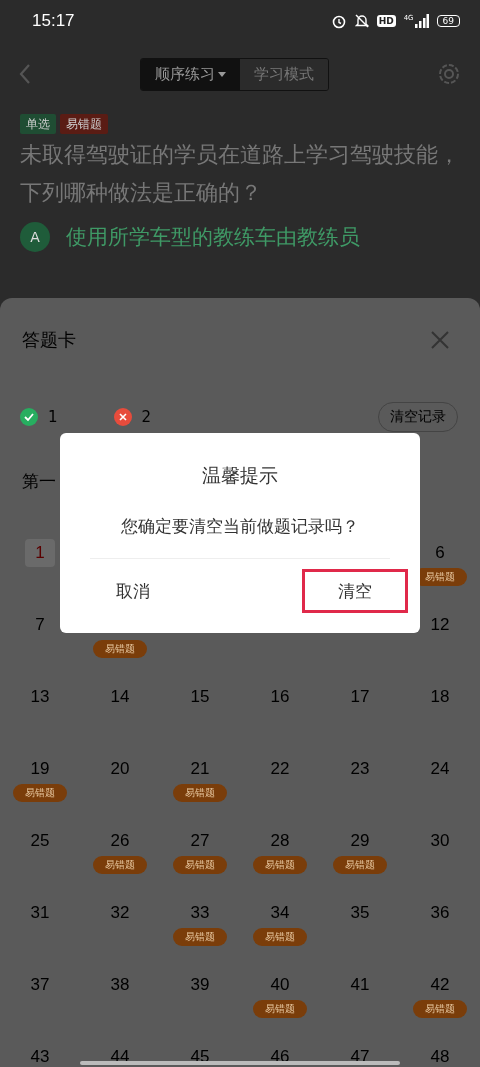 The width and height of the screenshot is (480, 1067). I want to click on question-number: 42, so click(440, 985).